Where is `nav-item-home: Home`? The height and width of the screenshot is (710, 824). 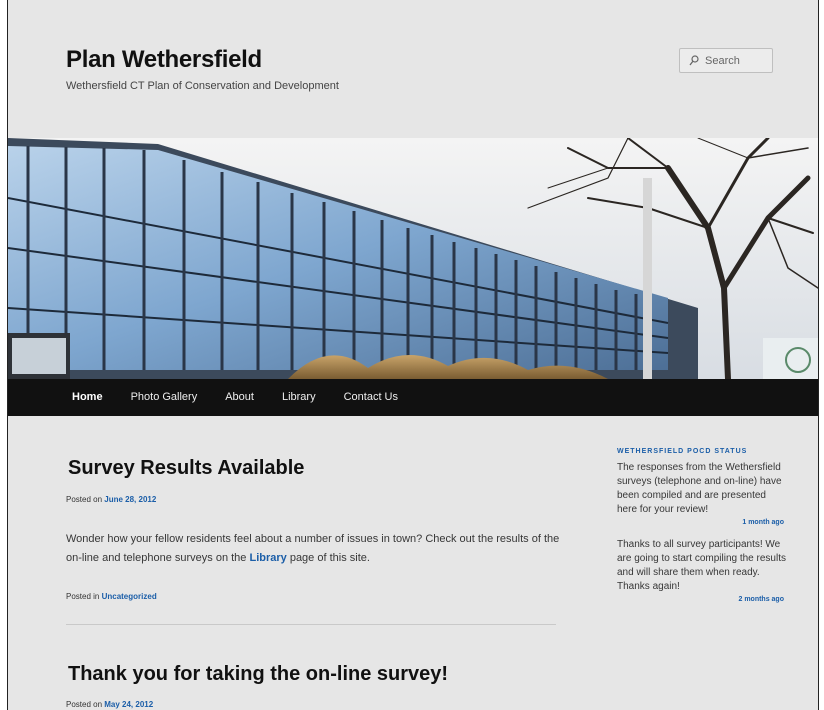 nav-item-home: Home is located at coordinates (62, 397).